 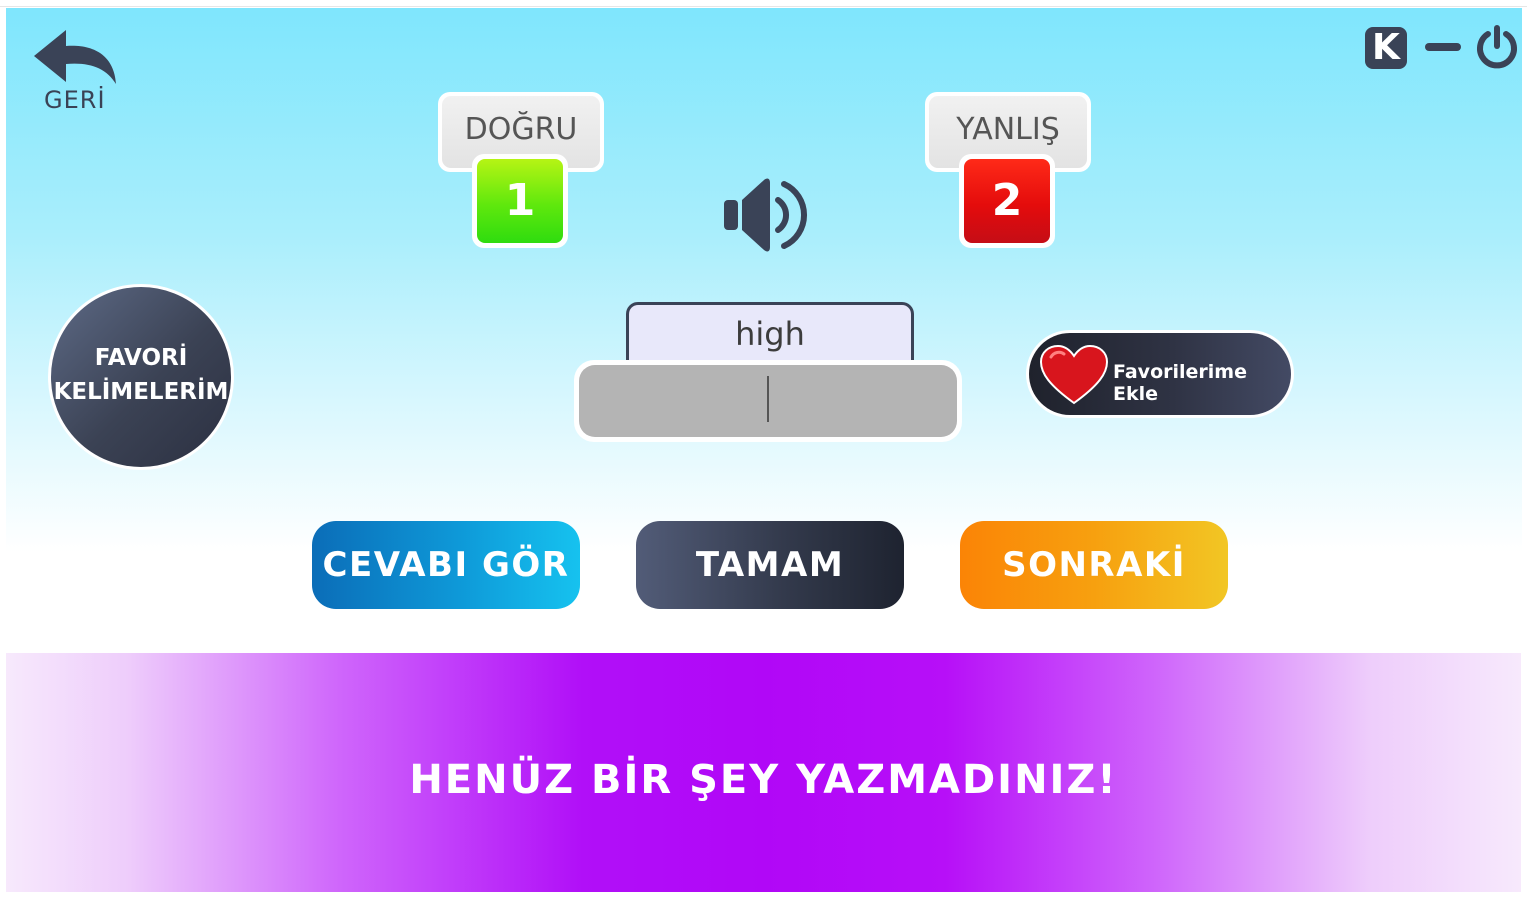 What do you see at coordinates (141, 377) in the screenshot?
I see `favorite-words-button: FAVORİ KELİMELERİM` at bounding box center [141, 377].